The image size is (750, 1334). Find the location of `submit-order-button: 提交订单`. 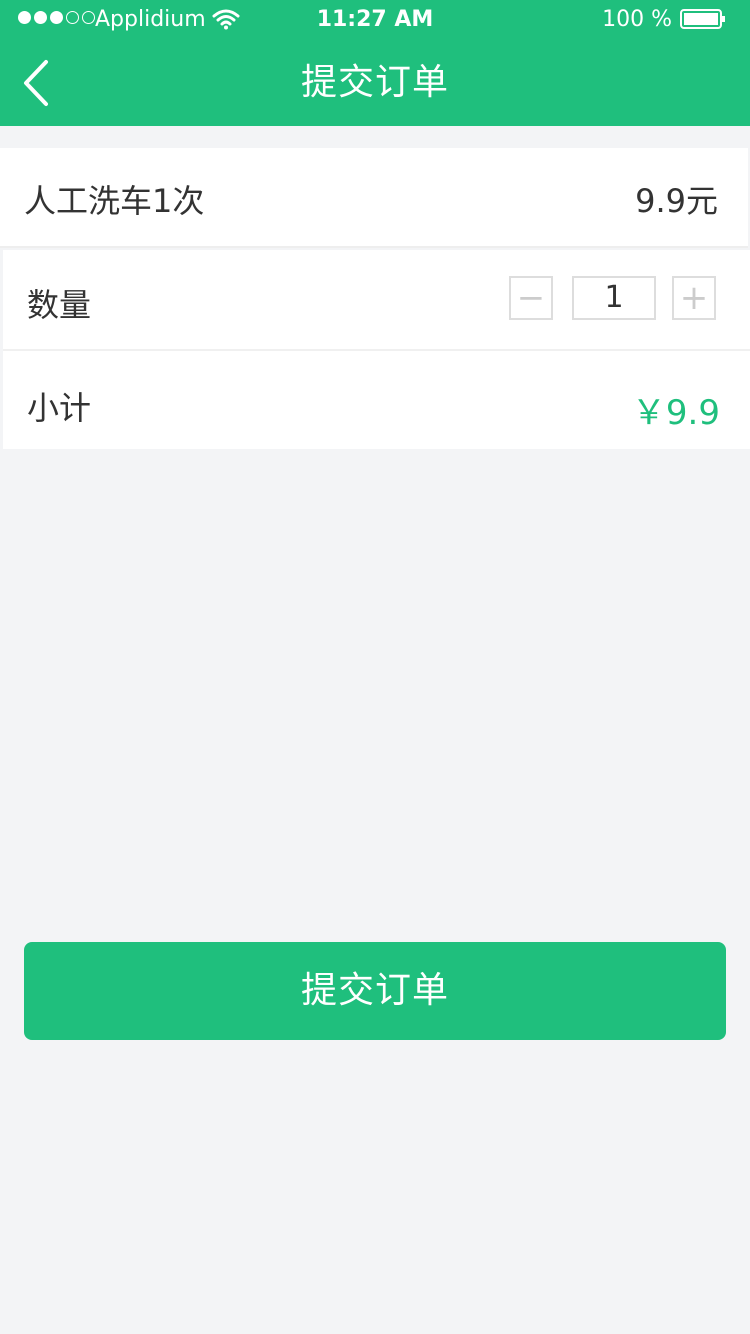

submit-order-button: 提交订单 is located at coordinates (375, 991).